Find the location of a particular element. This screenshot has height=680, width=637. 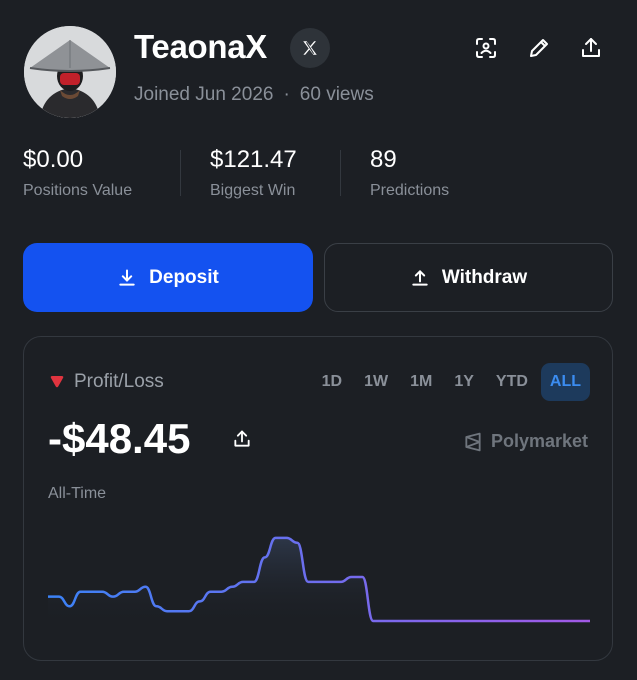

withdraw-label: Withdraw is located at coordinates (484, 277).